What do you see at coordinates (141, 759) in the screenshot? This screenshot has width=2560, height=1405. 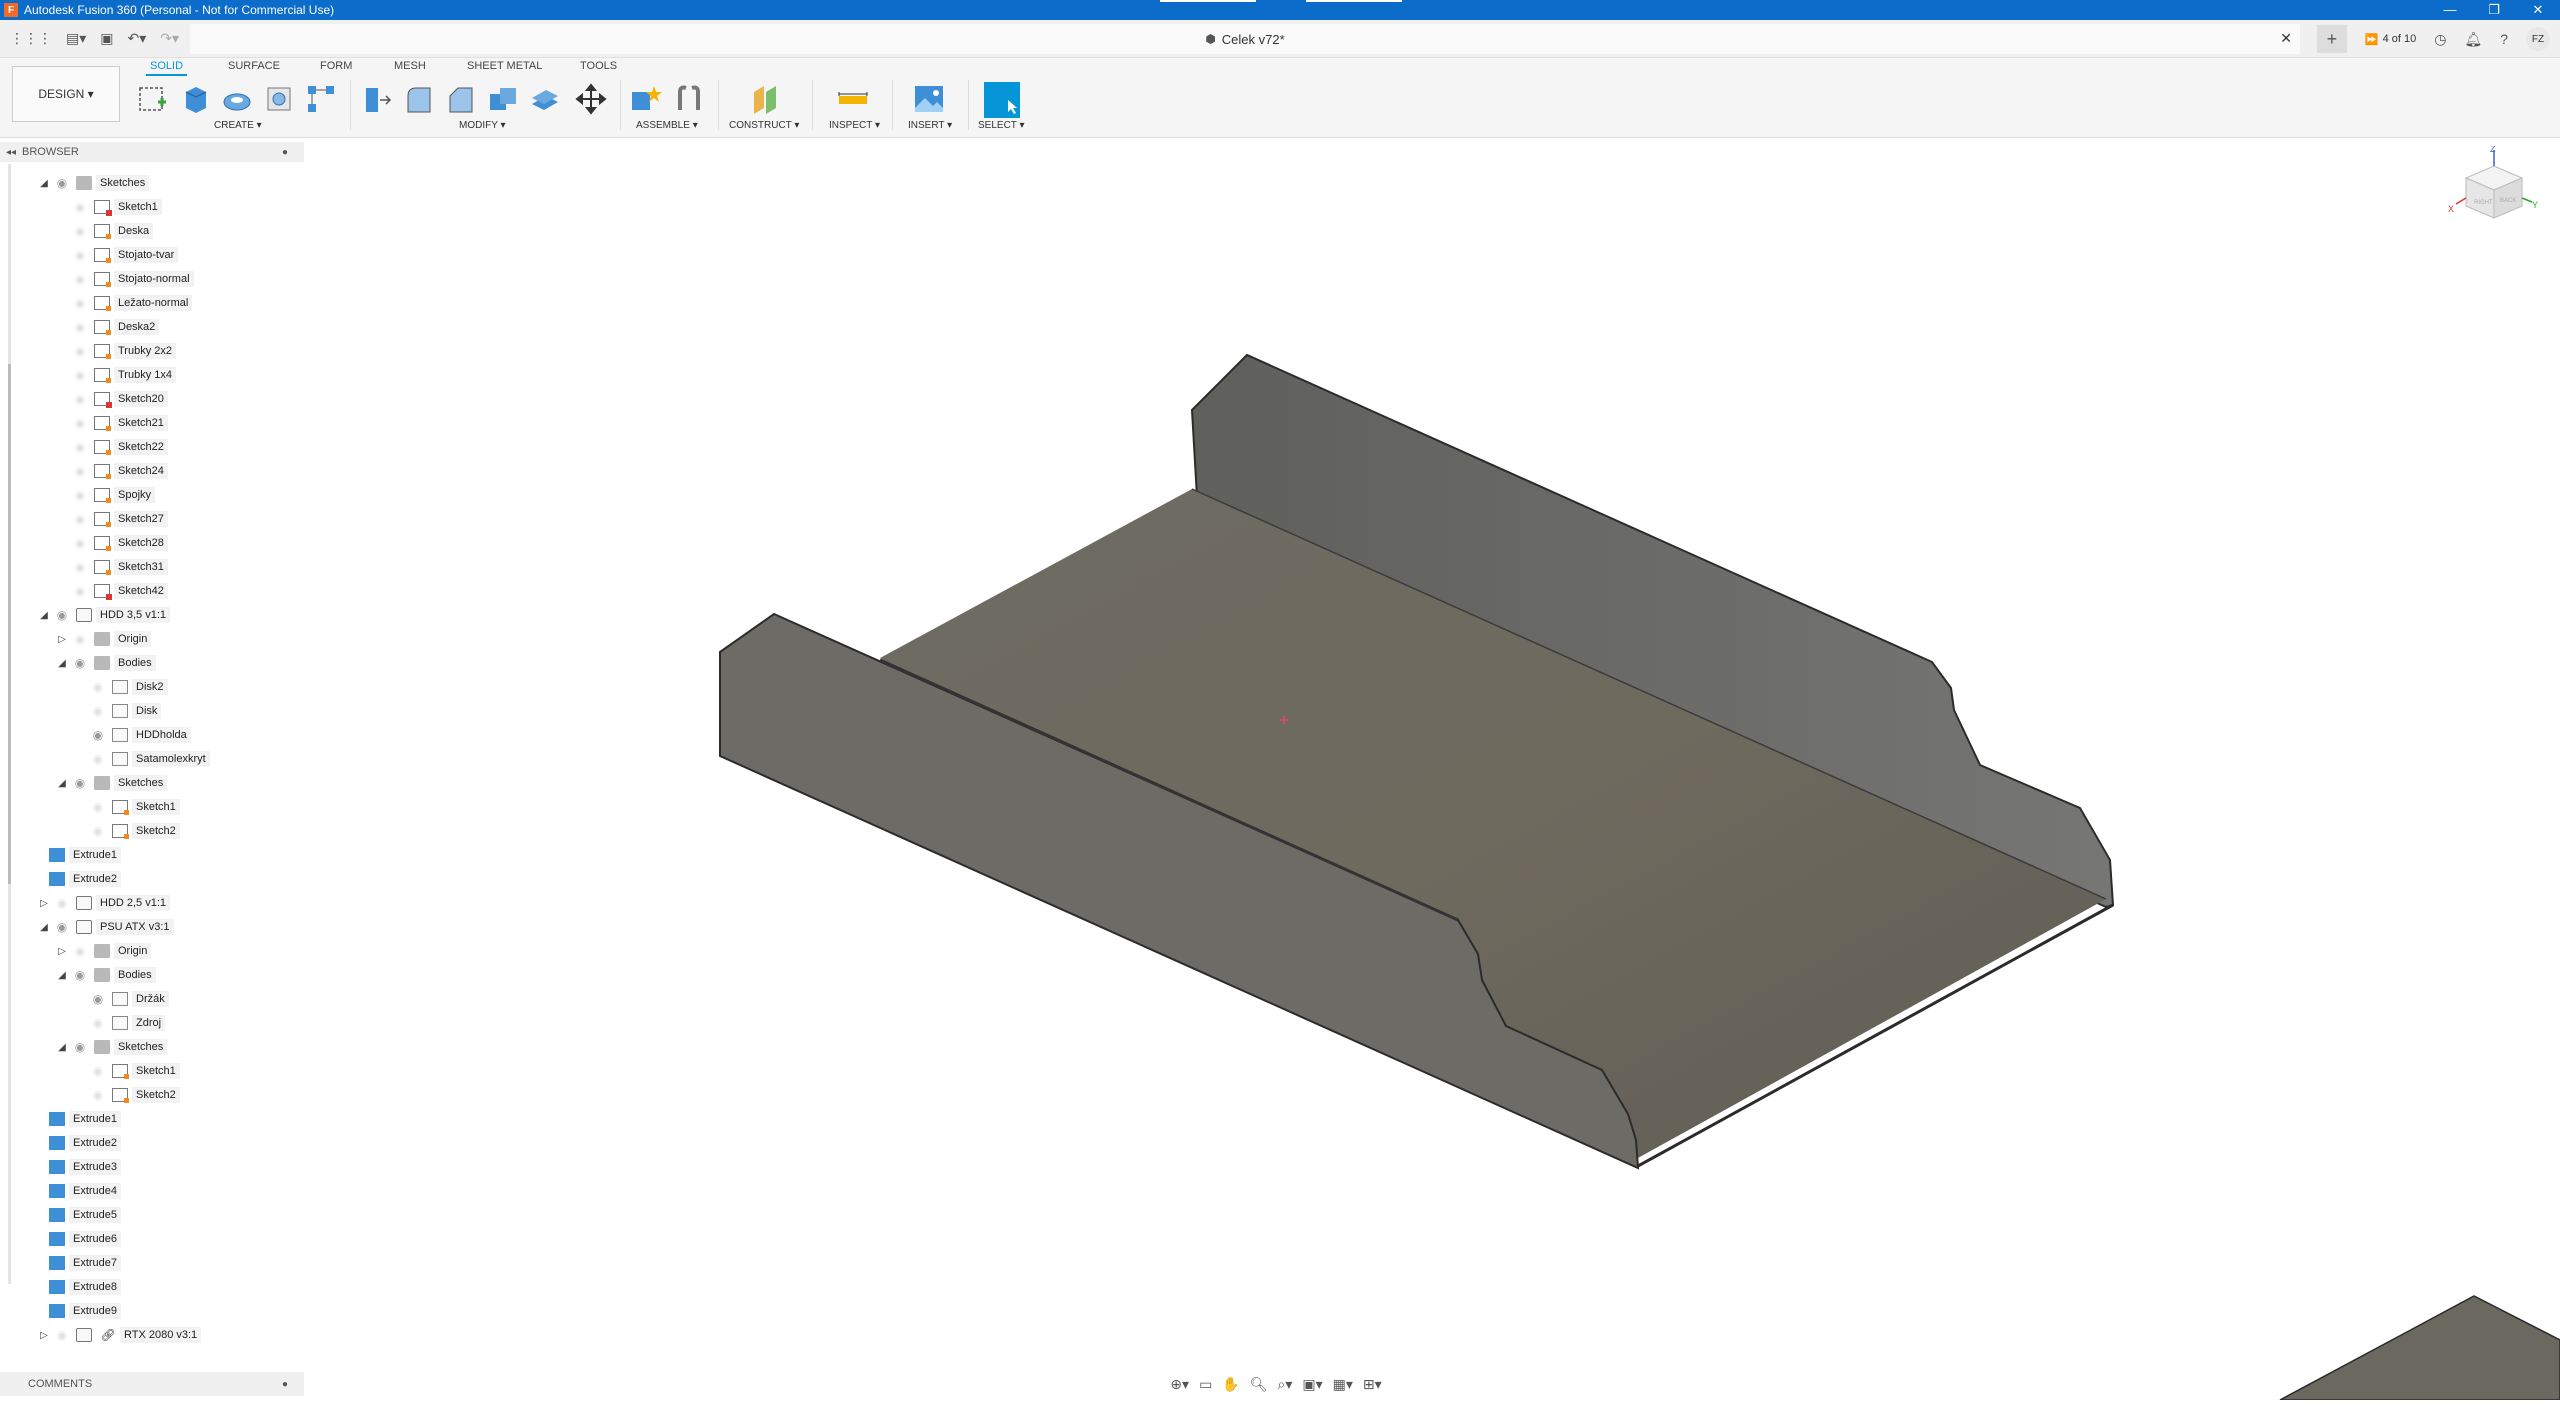 I see `browser-row: ◉ Satamolexkryt` at bounding box center [141, 759].